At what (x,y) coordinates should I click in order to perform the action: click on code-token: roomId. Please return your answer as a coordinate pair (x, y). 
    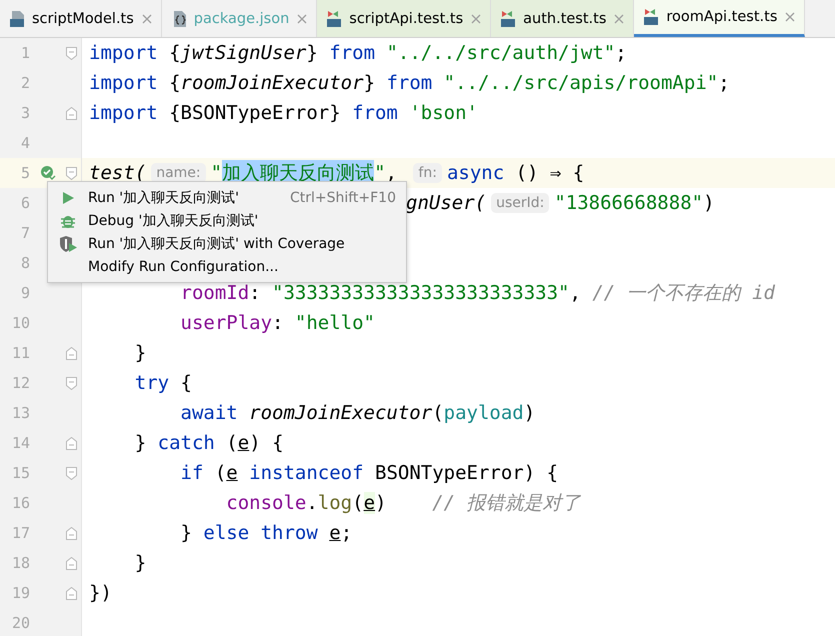
    Looking at the image, I should click on (215, 293).